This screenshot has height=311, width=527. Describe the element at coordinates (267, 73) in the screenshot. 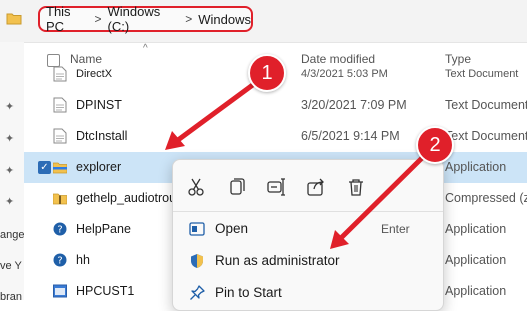

I see `callout-badge-1: 1` at that location.